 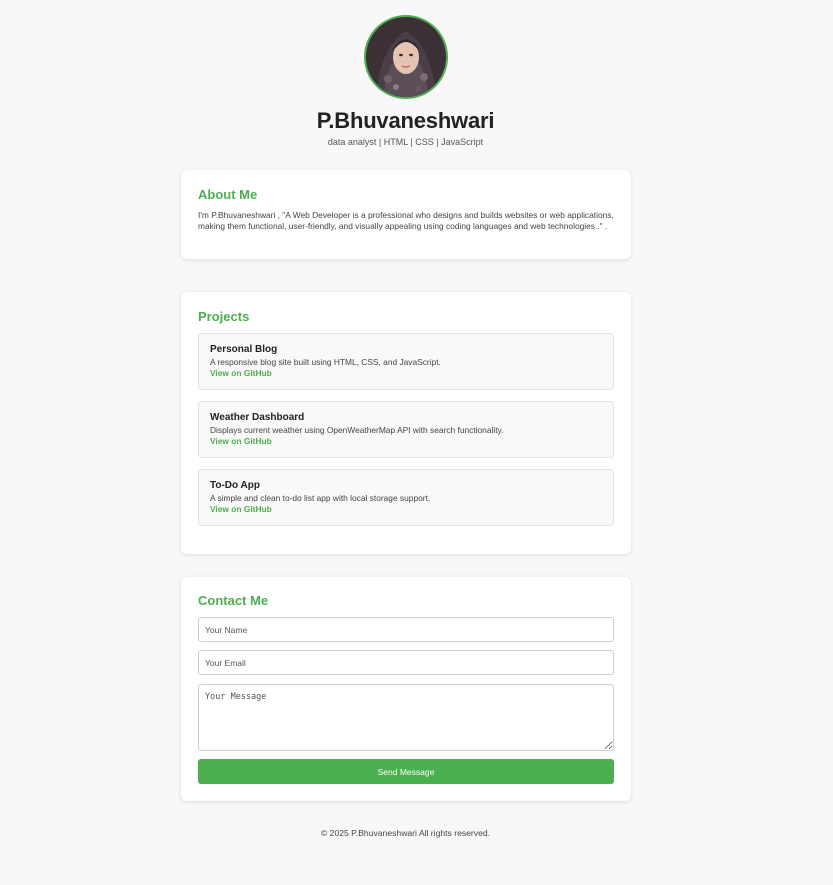 What do you see at coordinates (233, 600) in the screenshot?
I see `contact-heading: Contact Me` at bounding box center [233, 600].